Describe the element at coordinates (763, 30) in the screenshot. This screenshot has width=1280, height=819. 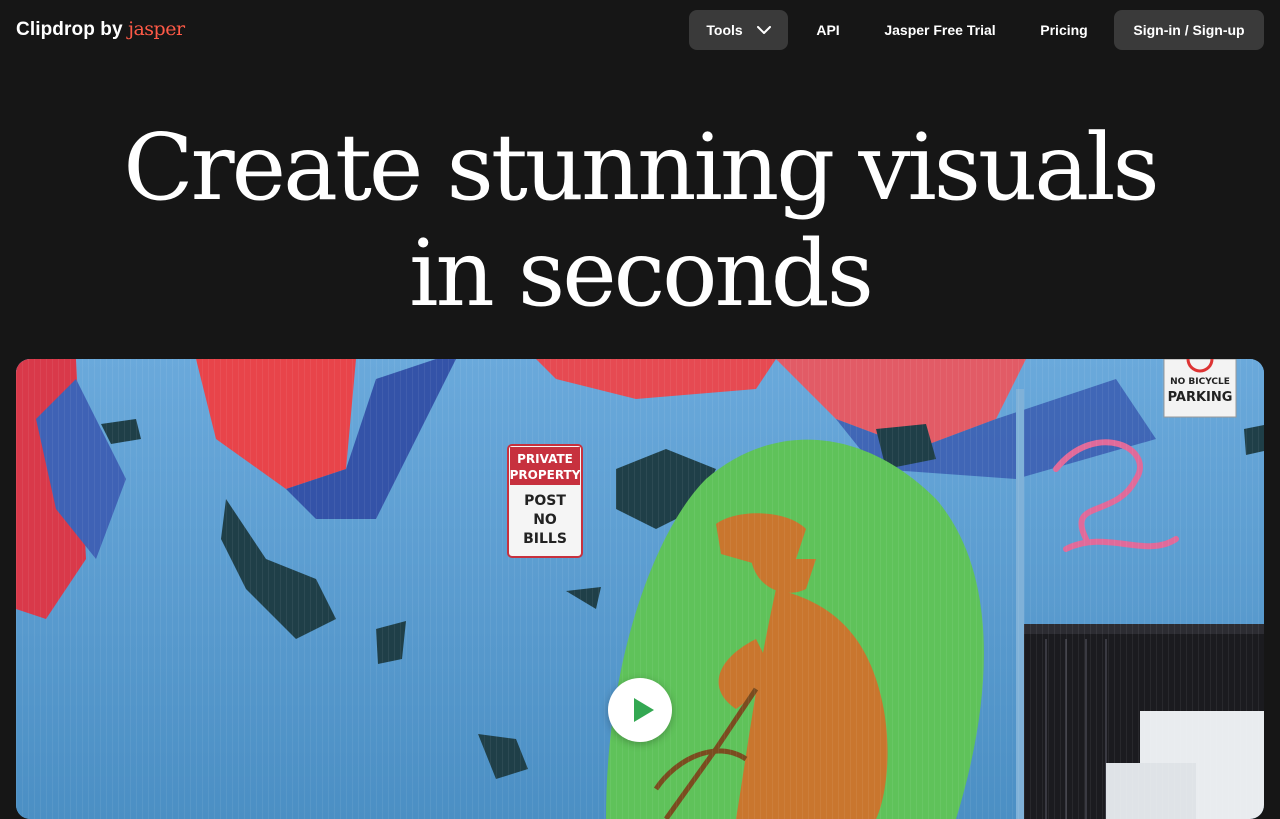
I see `chevron-down-icon` at that location.